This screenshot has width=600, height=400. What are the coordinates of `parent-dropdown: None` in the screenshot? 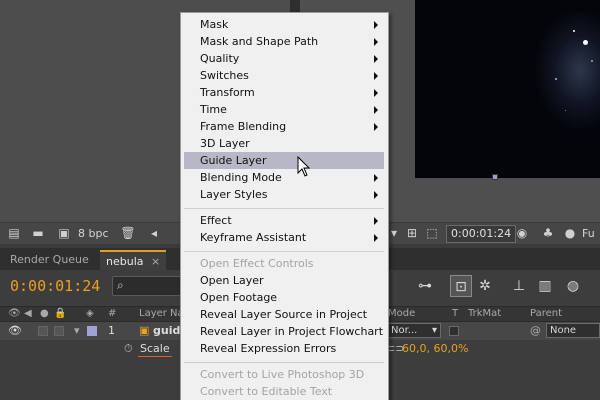 It's located at (573, 330).